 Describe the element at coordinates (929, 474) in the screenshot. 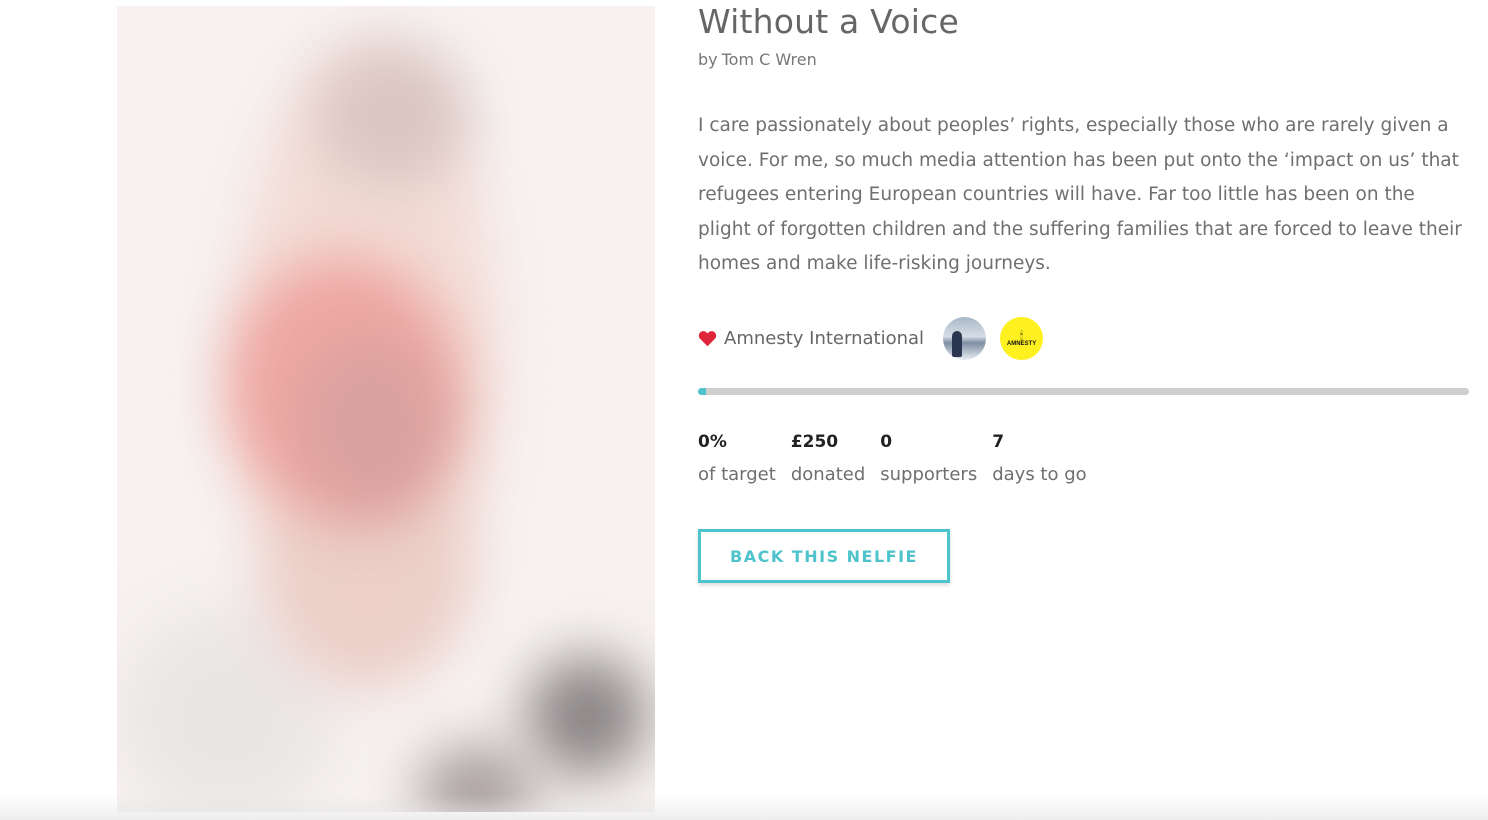

I see `stat-label: supporters` at that location.